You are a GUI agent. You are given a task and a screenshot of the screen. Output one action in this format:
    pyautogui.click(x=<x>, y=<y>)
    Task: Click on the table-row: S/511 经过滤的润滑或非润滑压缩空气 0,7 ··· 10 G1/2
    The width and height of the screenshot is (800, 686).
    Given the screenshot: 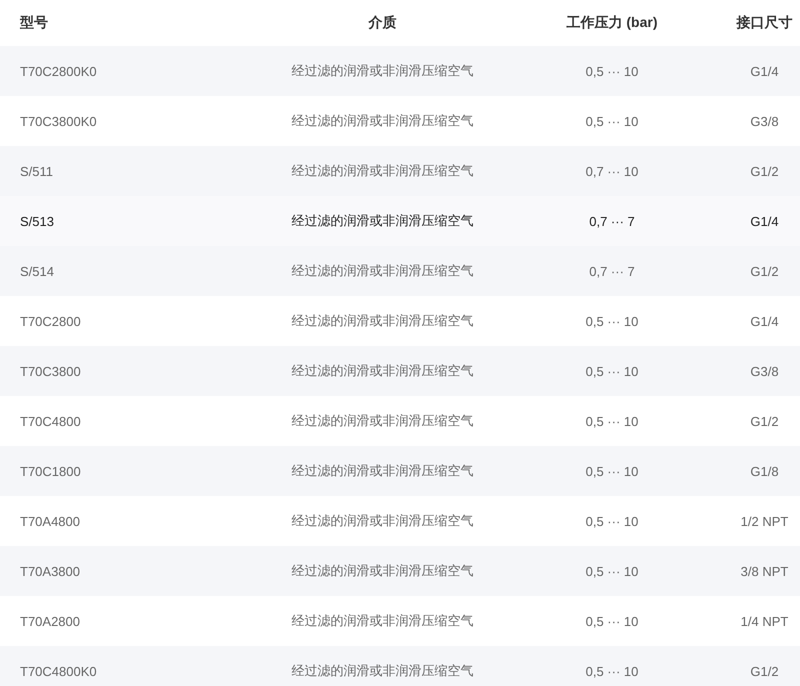 What is the action you would take?
    pyautogui.click(x=400, y=171)
    